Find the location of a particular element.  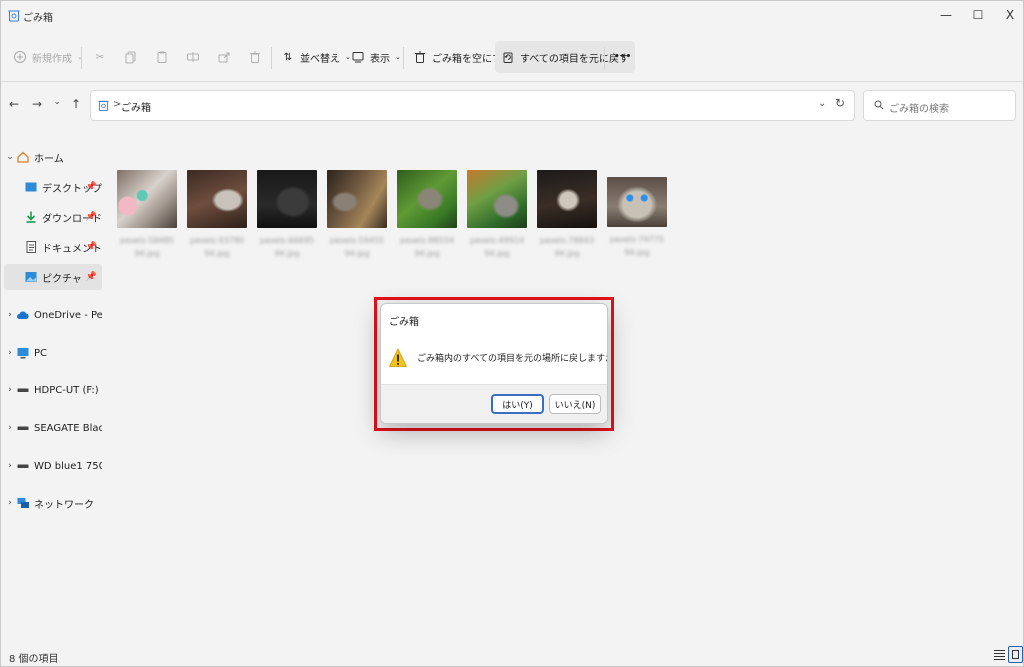

sidebar-item-onedrive: › OneDrive - Personal is located at coordinates (53, 315).